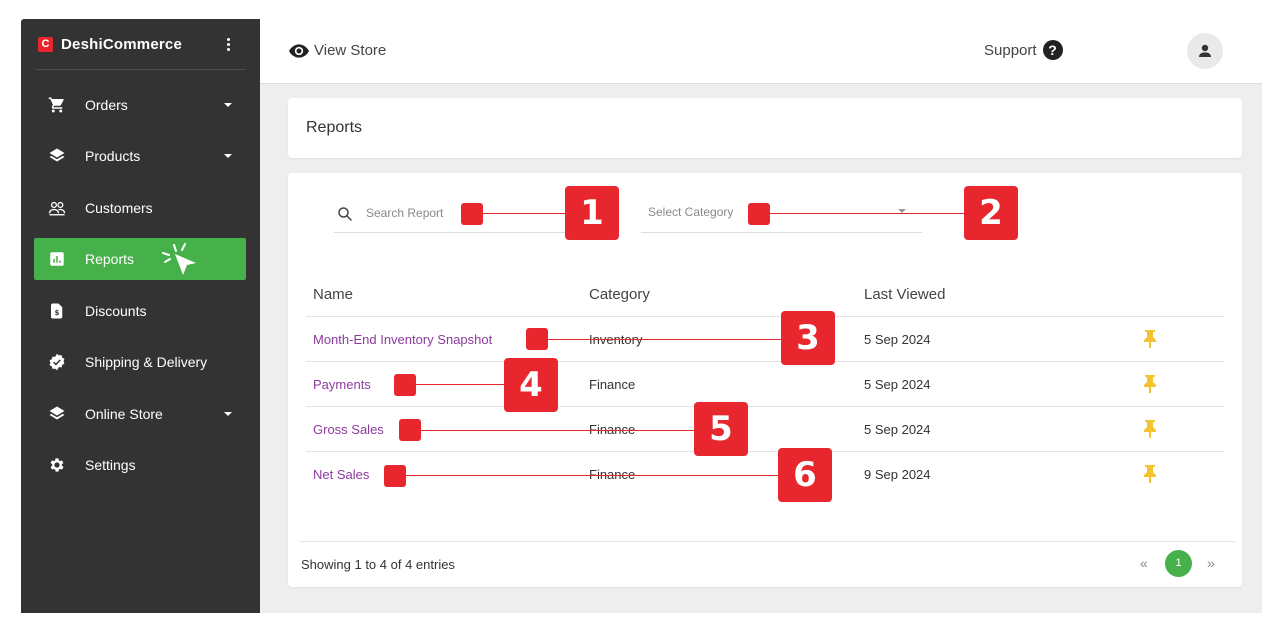 The height and width of the screenshot is (632, 1280). I want to click on sidebar-item-label: Discounts, so click(116, 311).